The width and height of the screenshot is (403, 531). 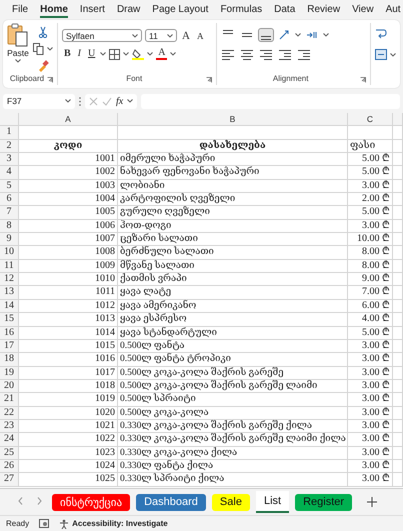 I want to click on menu-tab: Page Layout, so click(x=180, y=9).